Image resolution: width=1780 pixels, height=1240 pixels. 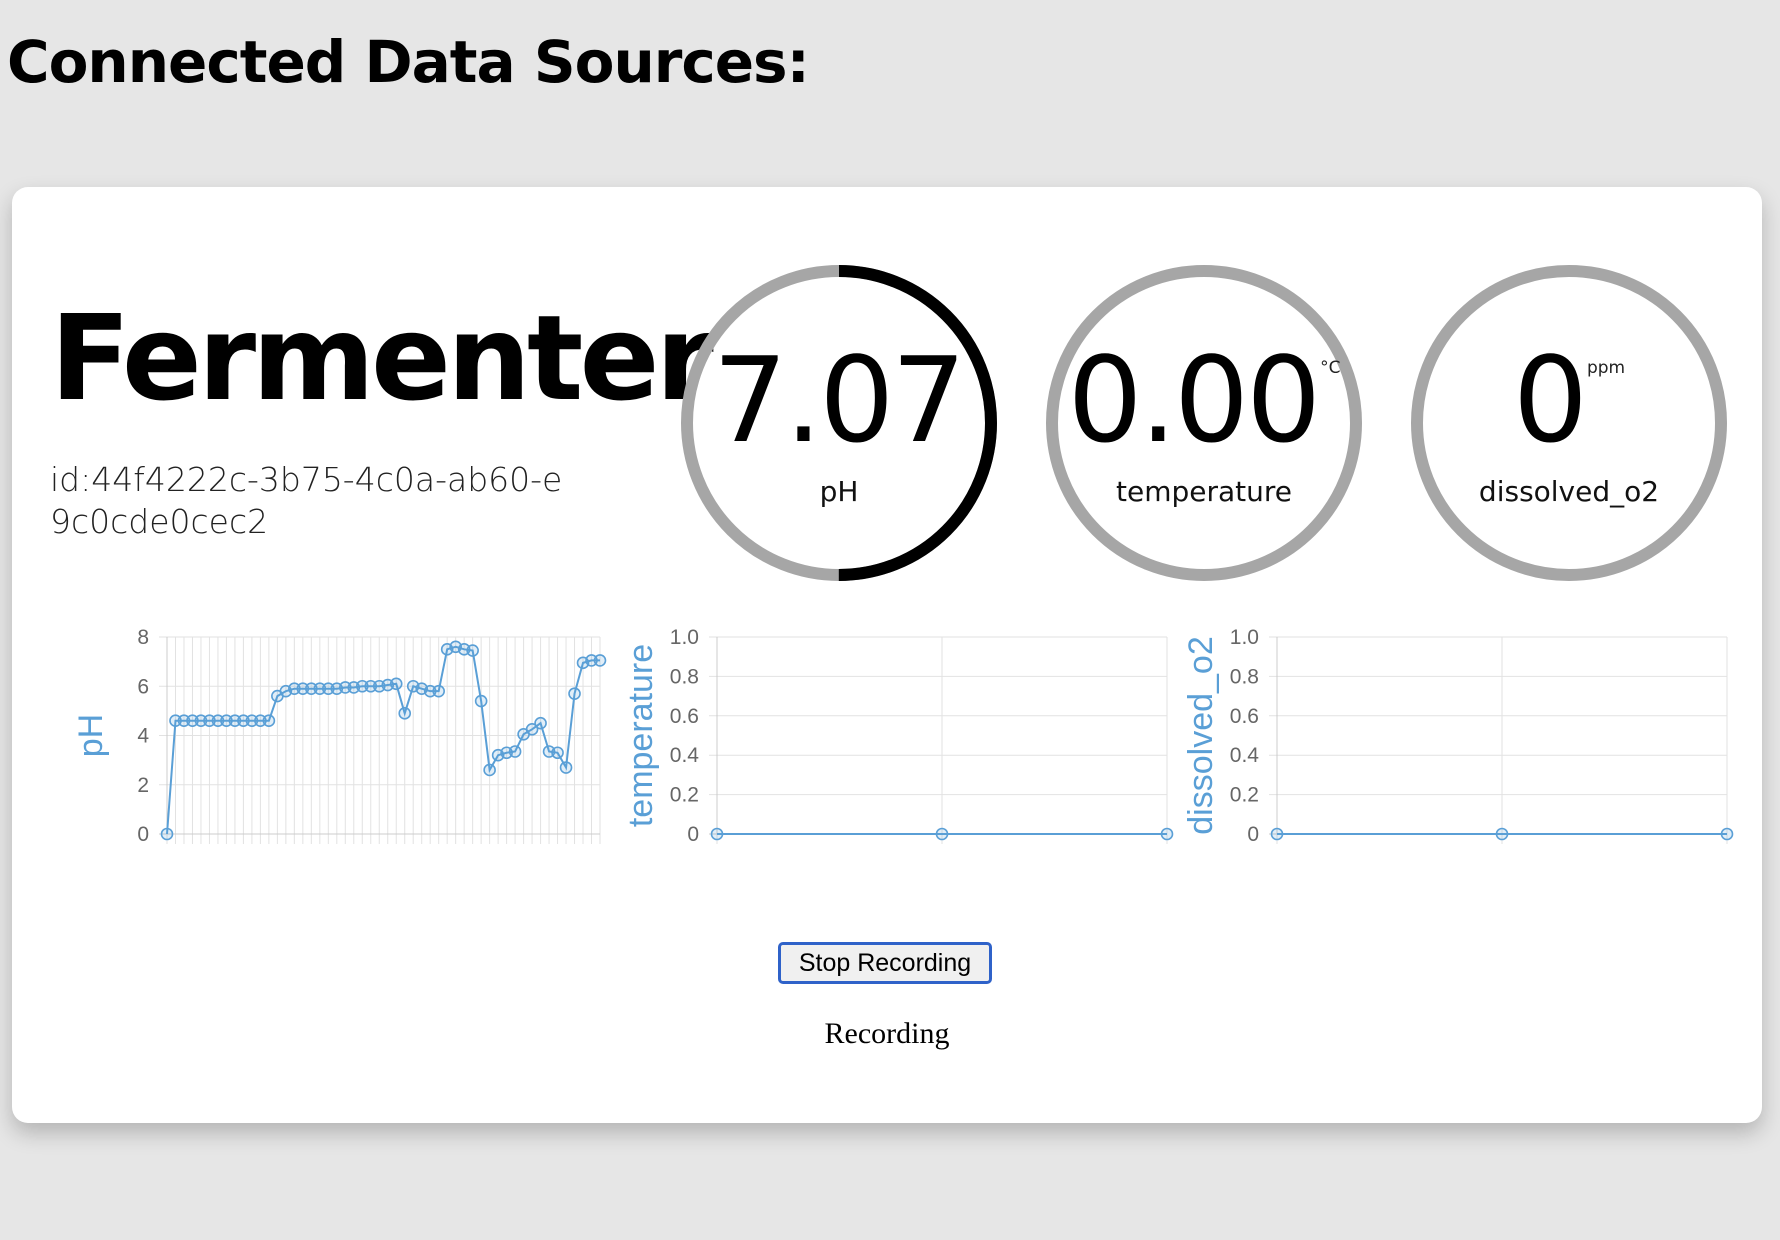 What do you see at coordinates (91, 735) in the screenshot?
I see `y-axis-label: pH` at bounding box center [91, 735].